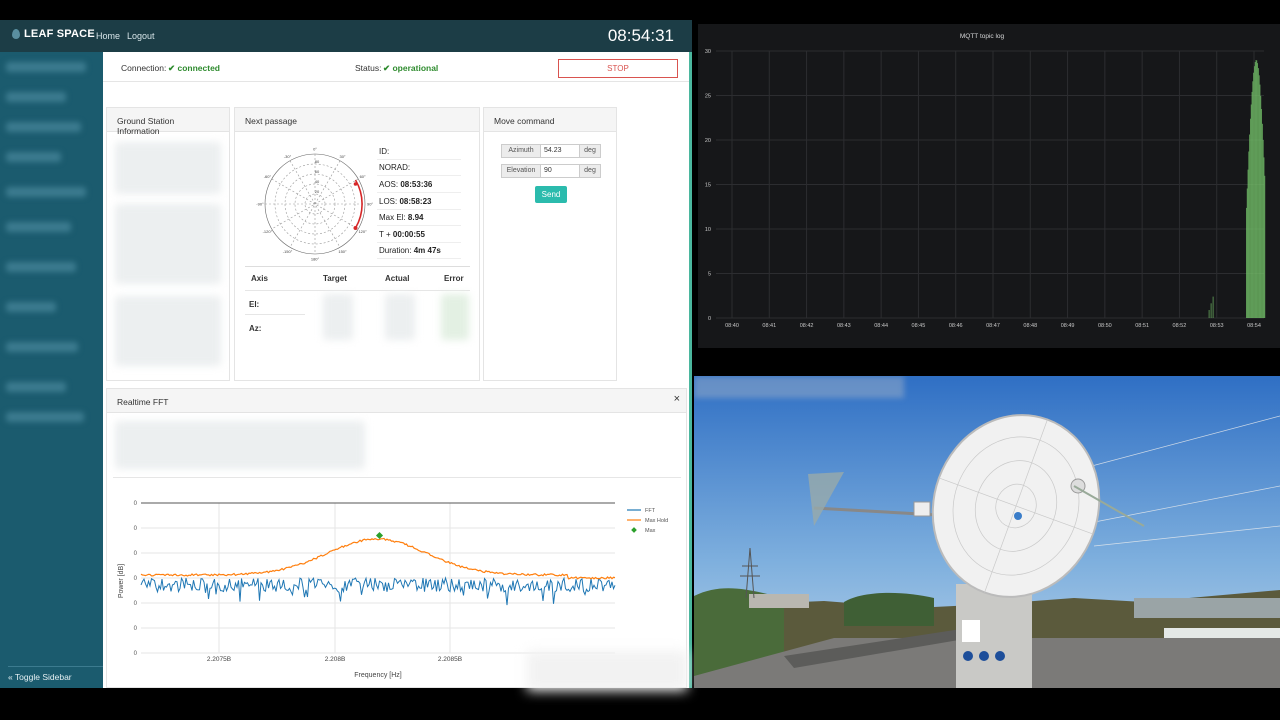  I want to click on elevation-unit: deg, so click(590, 171).